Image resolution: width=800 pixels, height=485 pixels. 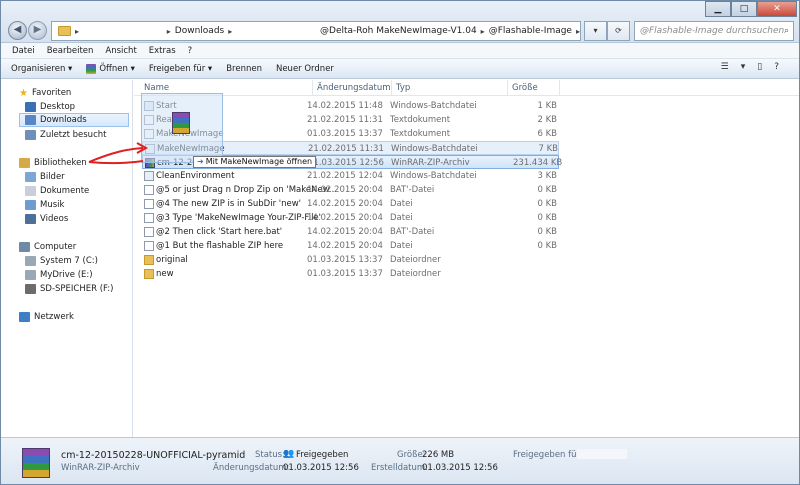 What do you see at coordinates (289, 454) in the screenshot?
I see `shared-users-icon: 👥` at bounding box center [289, 454].